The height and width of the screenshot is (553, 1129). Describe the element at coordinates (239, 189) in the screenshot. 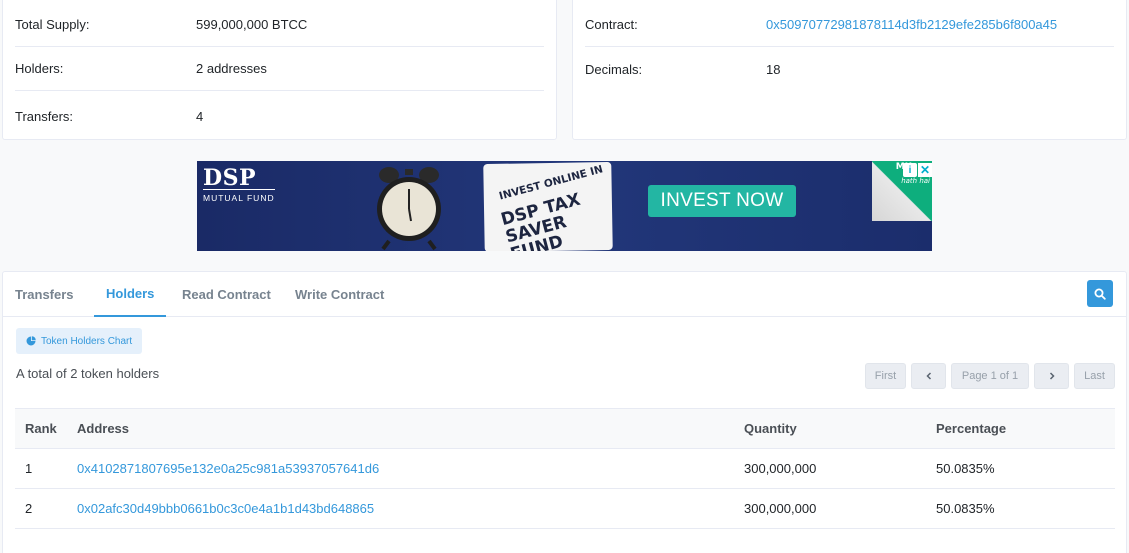

I see `ad-brand-divider` at that location.